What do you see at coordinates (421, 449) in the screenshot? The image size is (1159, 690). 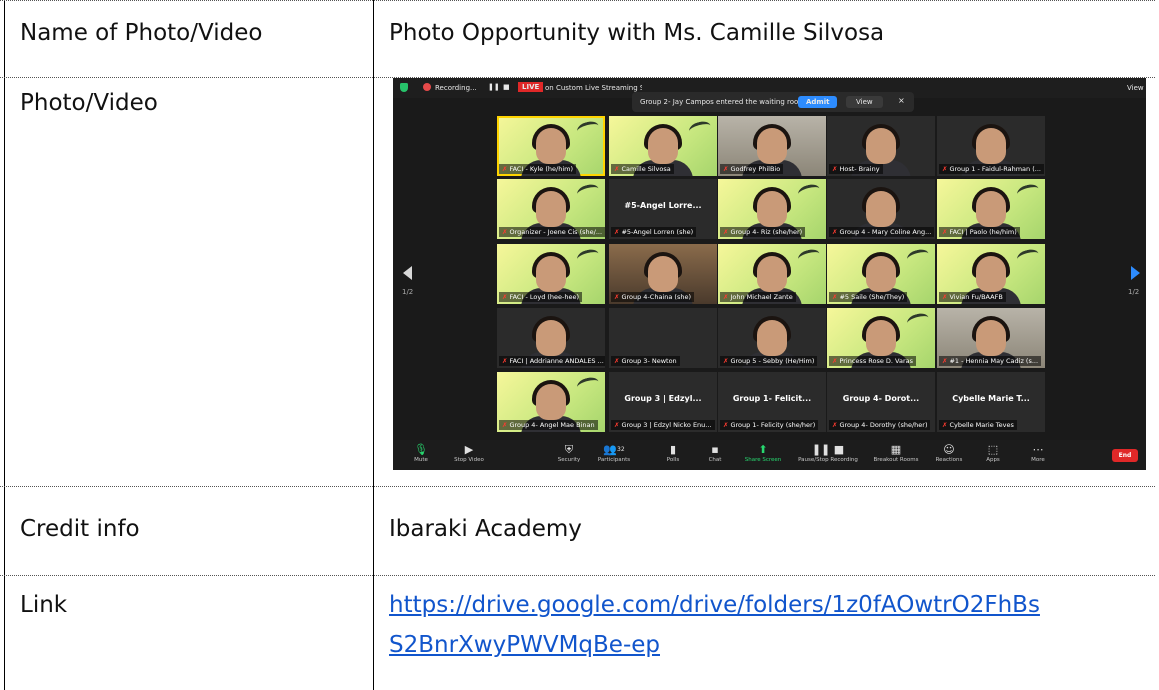 I see `microphone-icon: 🎙` at bounding box center [421, 449].